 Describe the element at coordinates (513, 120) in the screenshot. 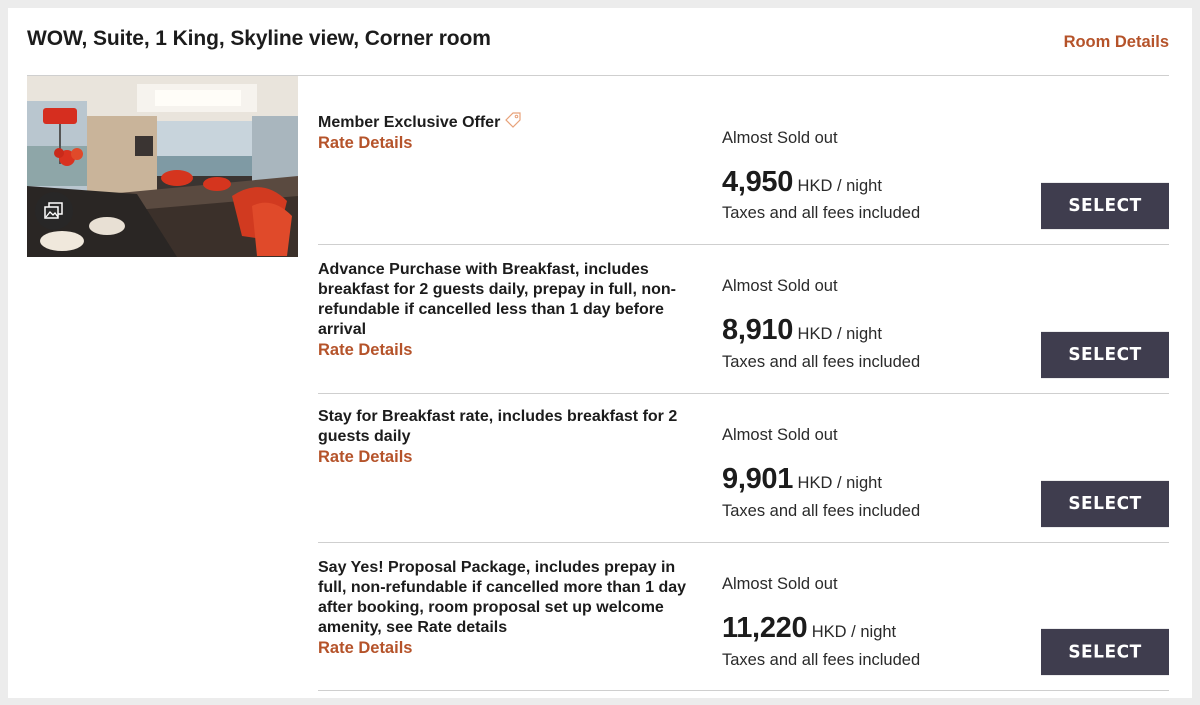

I see `tag-icon` at that location.